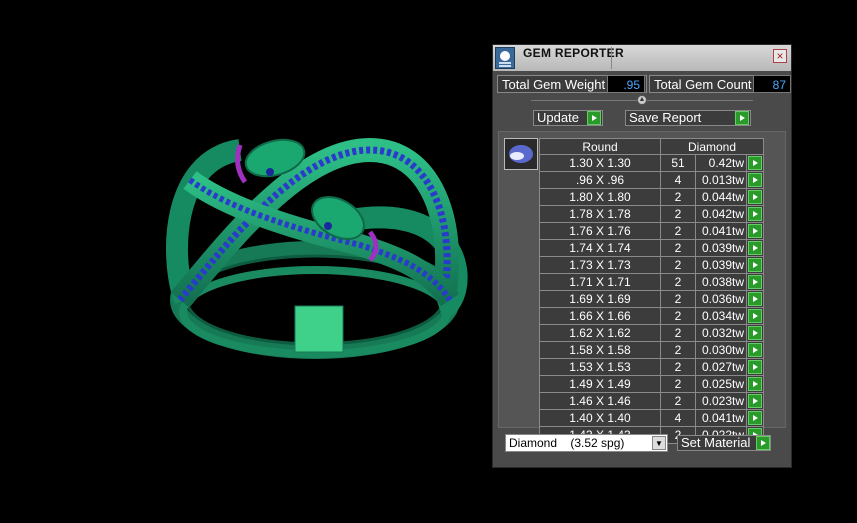 This screenshot has height=523, width=857. Describe the element at coordinates (600, 384) in the screenshot. I see `gem-size: 1.49 X 1.49` at that location.